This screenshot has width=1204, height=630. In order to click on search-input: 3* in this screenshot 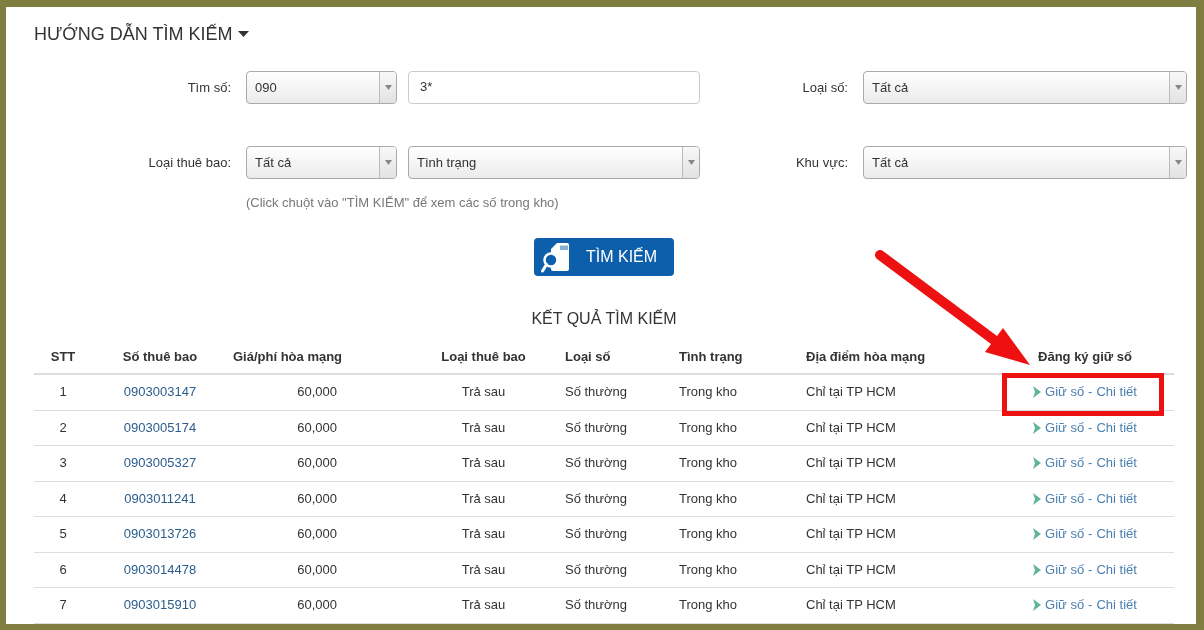, I will do `click(554, 87)`.